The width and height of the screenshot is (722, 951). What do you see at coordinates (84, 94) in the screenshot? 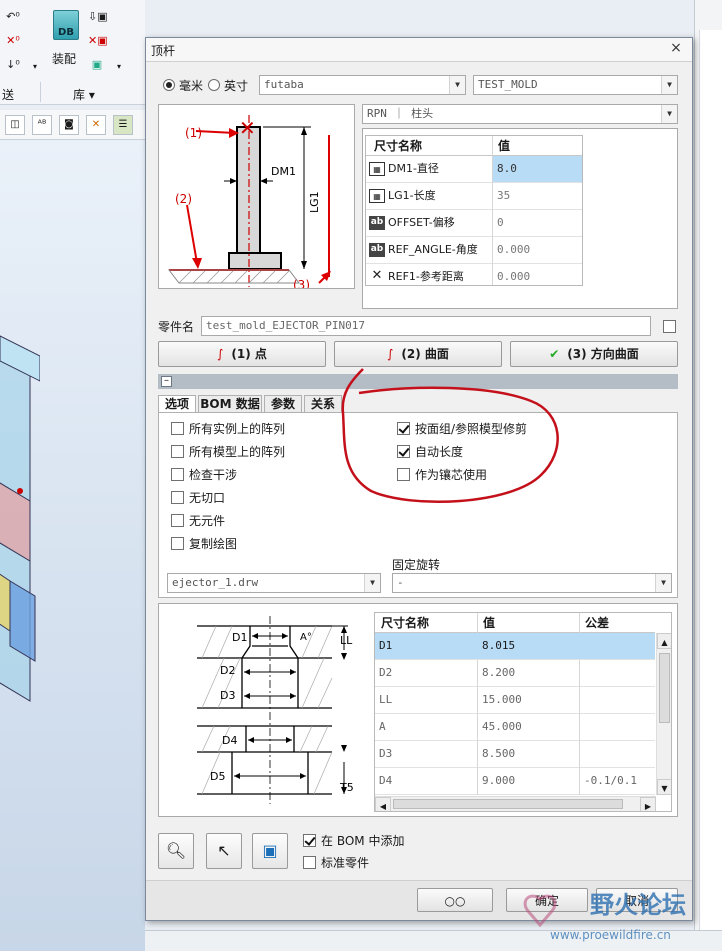
I see `ribbon-group-library: 库 ▾` at bounding box center [84, 94].